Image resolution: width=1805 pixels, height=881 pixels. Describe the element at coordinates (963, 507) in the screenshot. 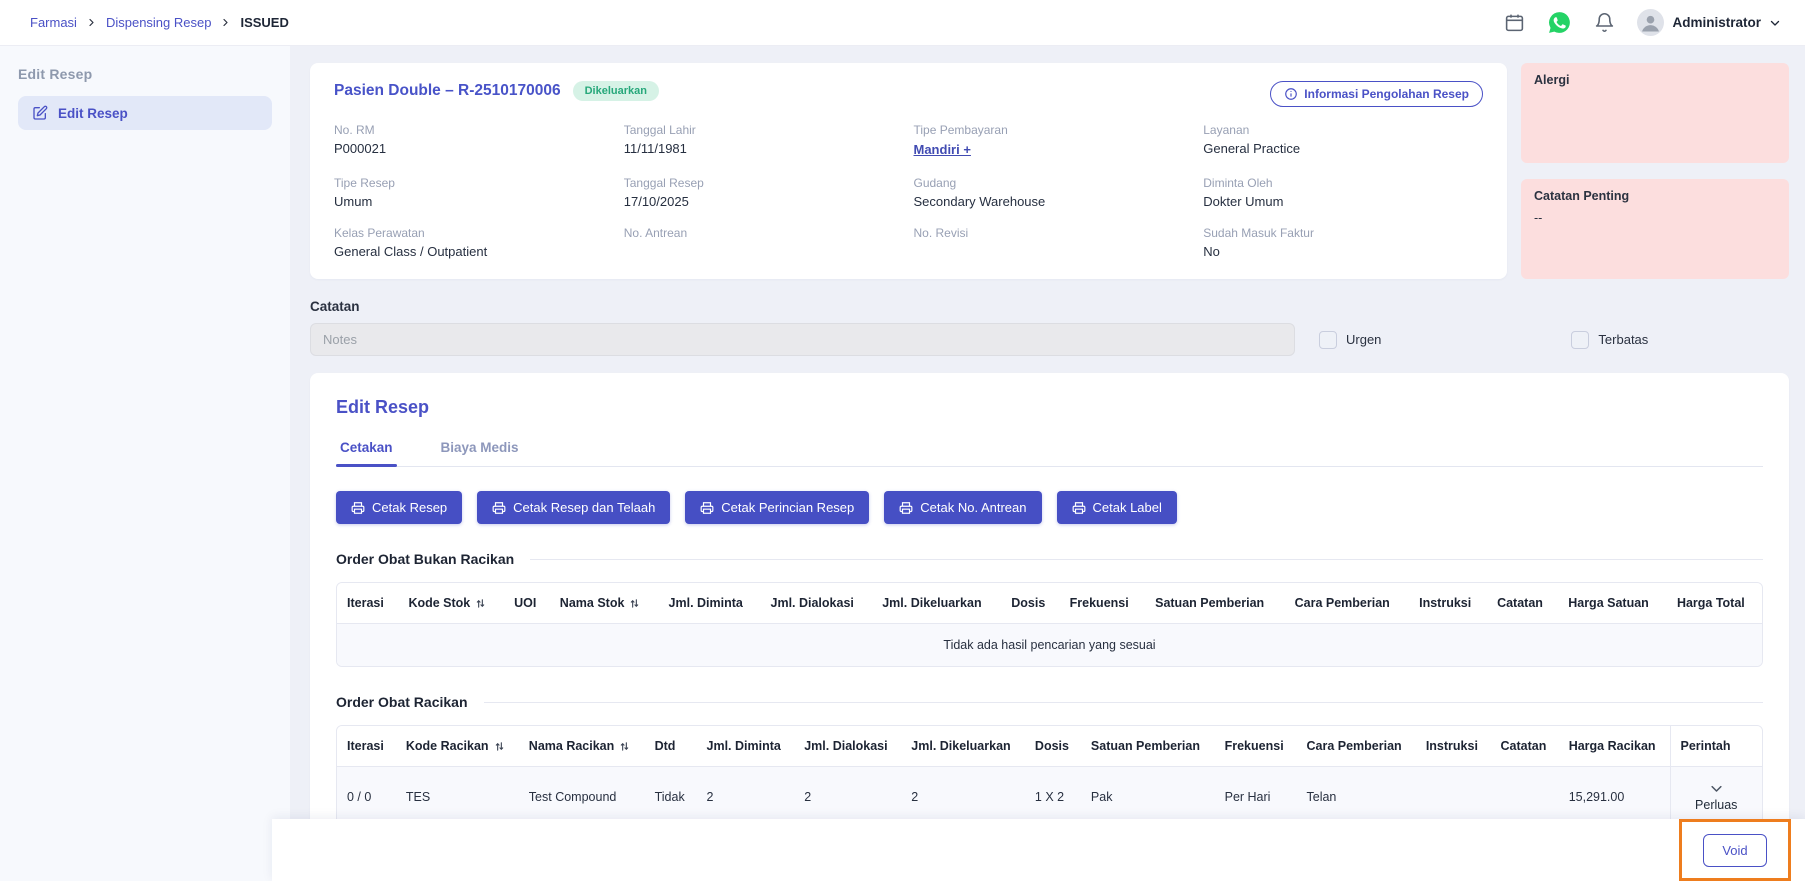

I see `cetak-no-antrean-button: Cetak No. Antrean` at that location.